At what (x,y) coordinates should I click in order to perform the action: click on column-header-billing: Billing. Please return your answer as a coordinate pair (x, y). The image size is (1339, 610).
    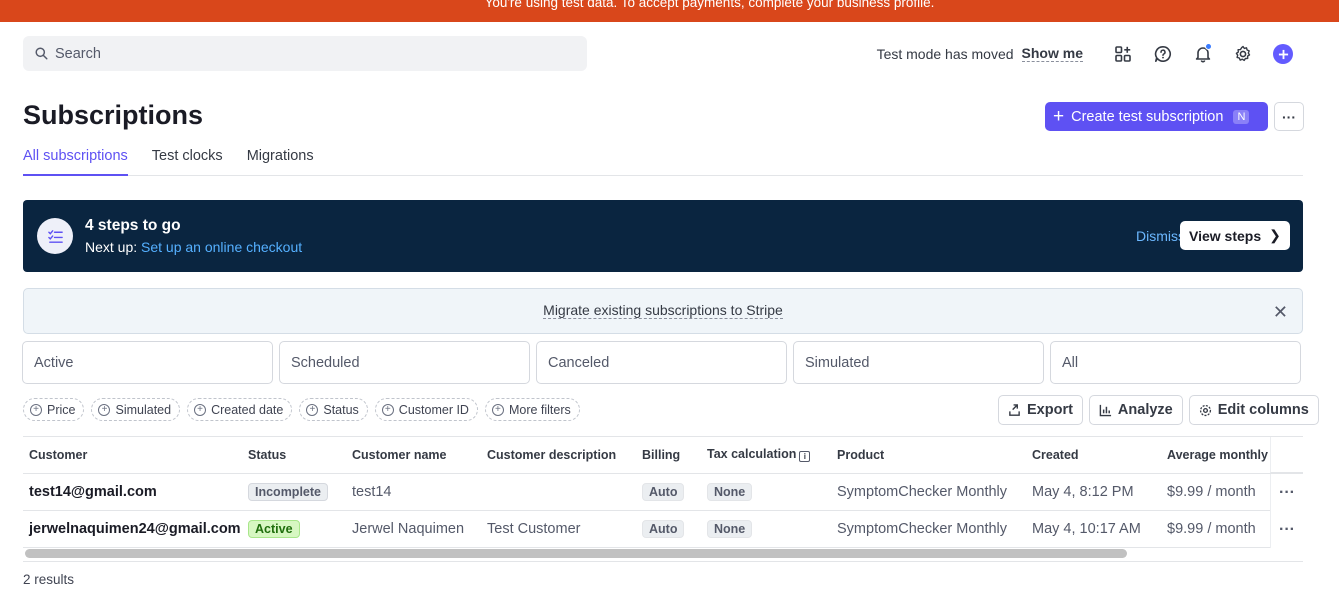
    Looking at the image, I should click on (668, 455).